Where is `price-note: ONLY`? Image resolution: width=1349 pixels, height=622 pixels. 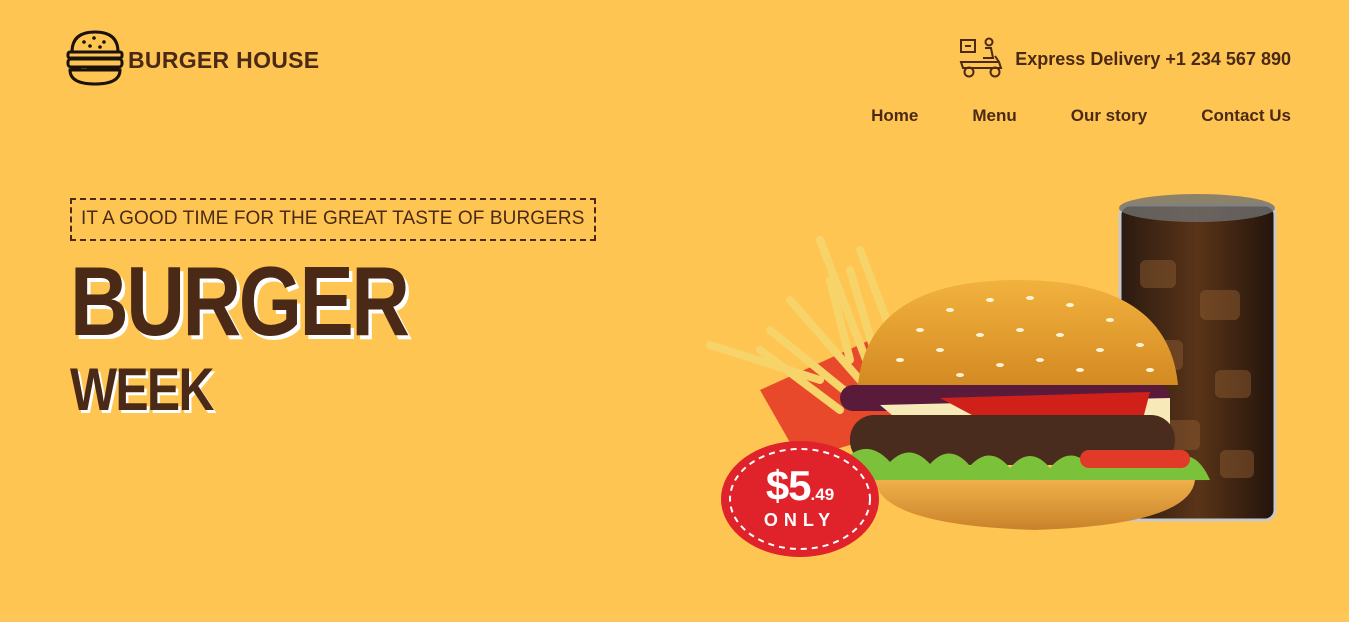 price-note: ONLY is located at coordinates (800, 520).